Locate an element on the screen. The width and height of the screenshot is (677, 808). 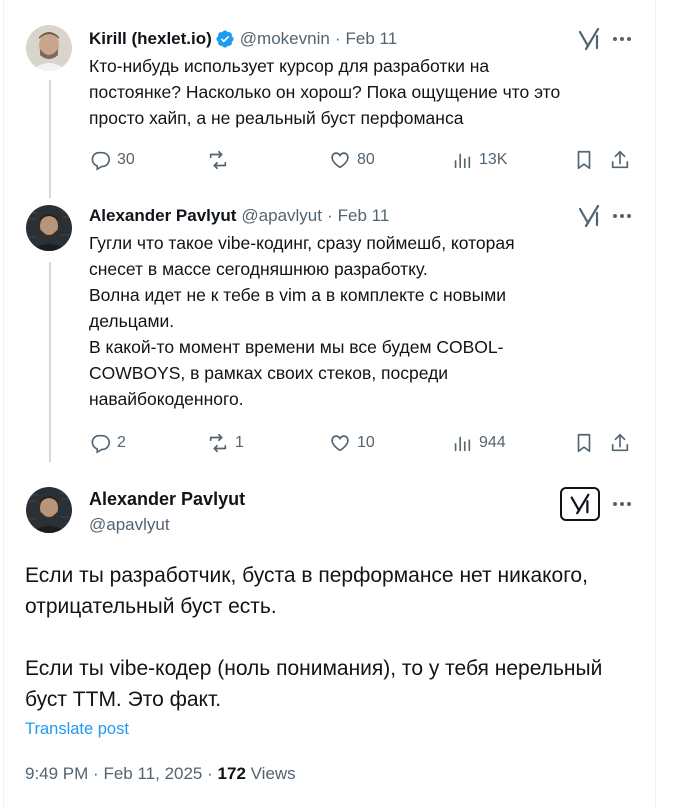
tweet-header: Kirill (hexlet.io) @mokevnin · Feb 11 is located at coordinates (361, 39).